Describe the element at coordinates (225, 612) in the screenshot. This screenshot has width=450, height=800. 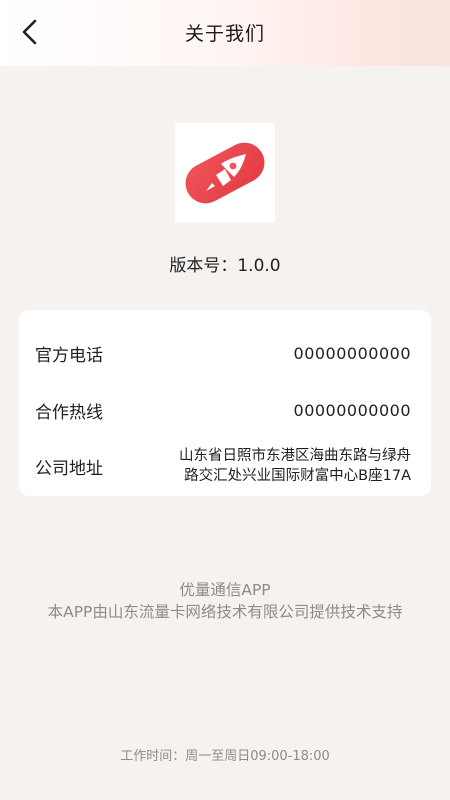
I see `footer-support-text: 本APP由山东流量卡网络技术有限公司提供技术支持` at that location.